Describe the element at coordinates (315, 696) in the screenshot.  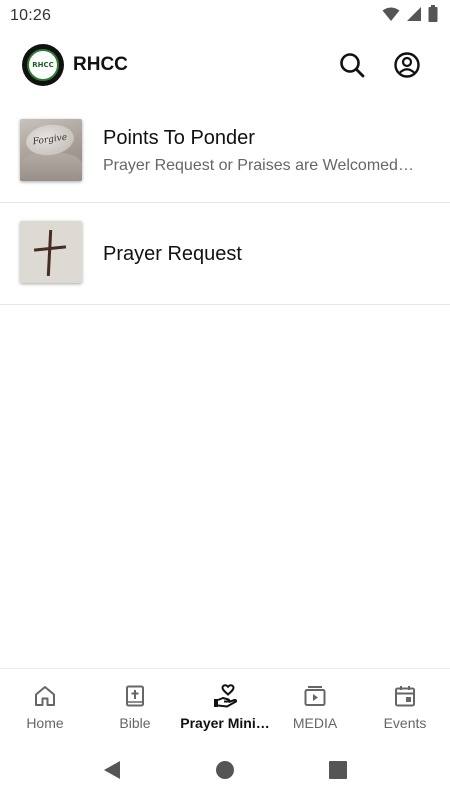
I see `media-icon` at that location.